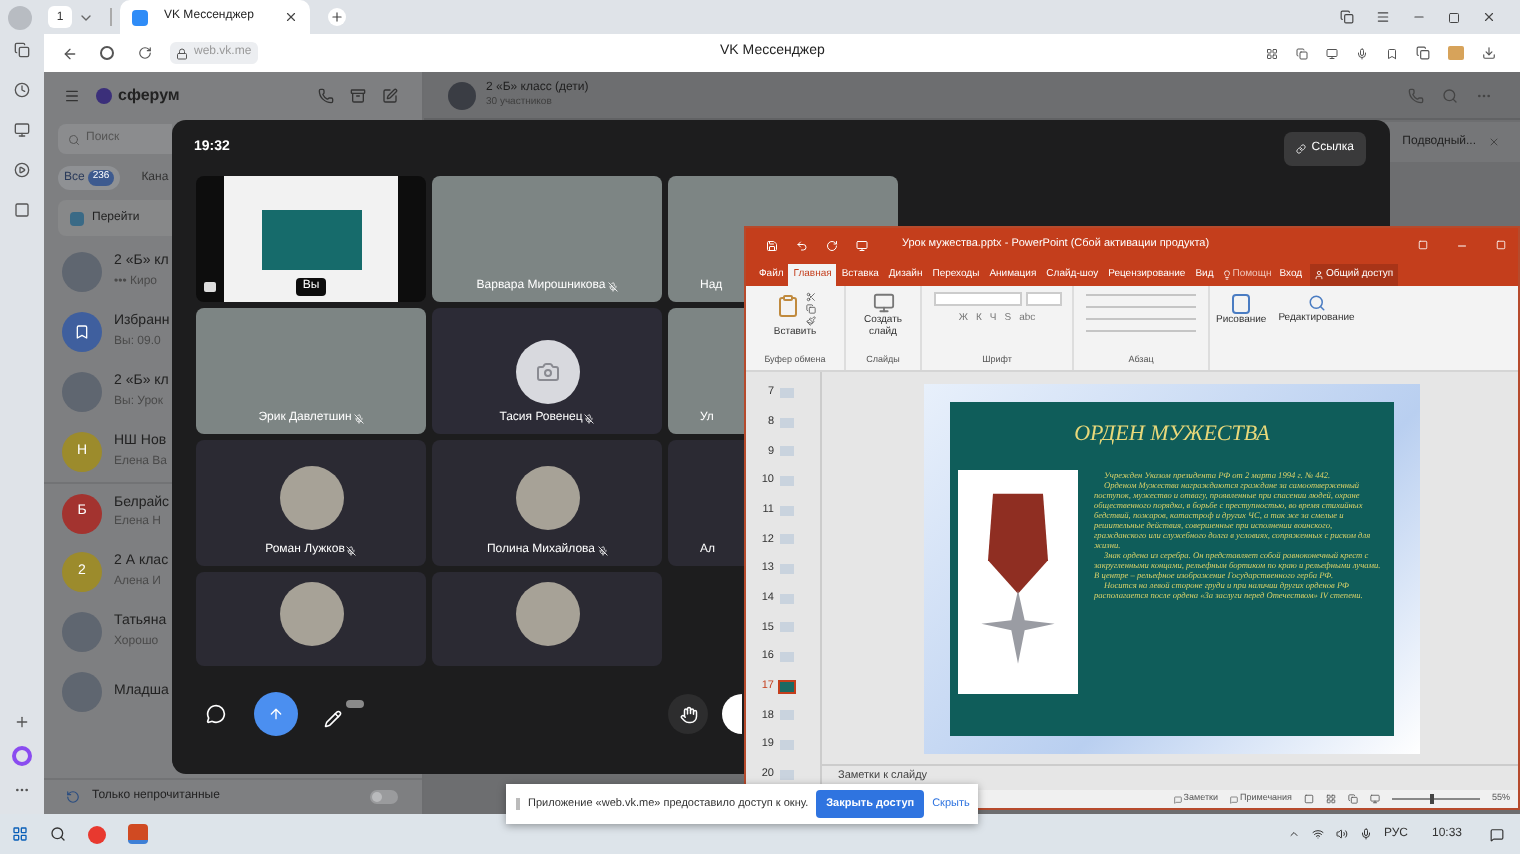  What do you see at coordinates (70, 53) in the screenshot?
I see `back-icon` at bounding box center [70, 53].